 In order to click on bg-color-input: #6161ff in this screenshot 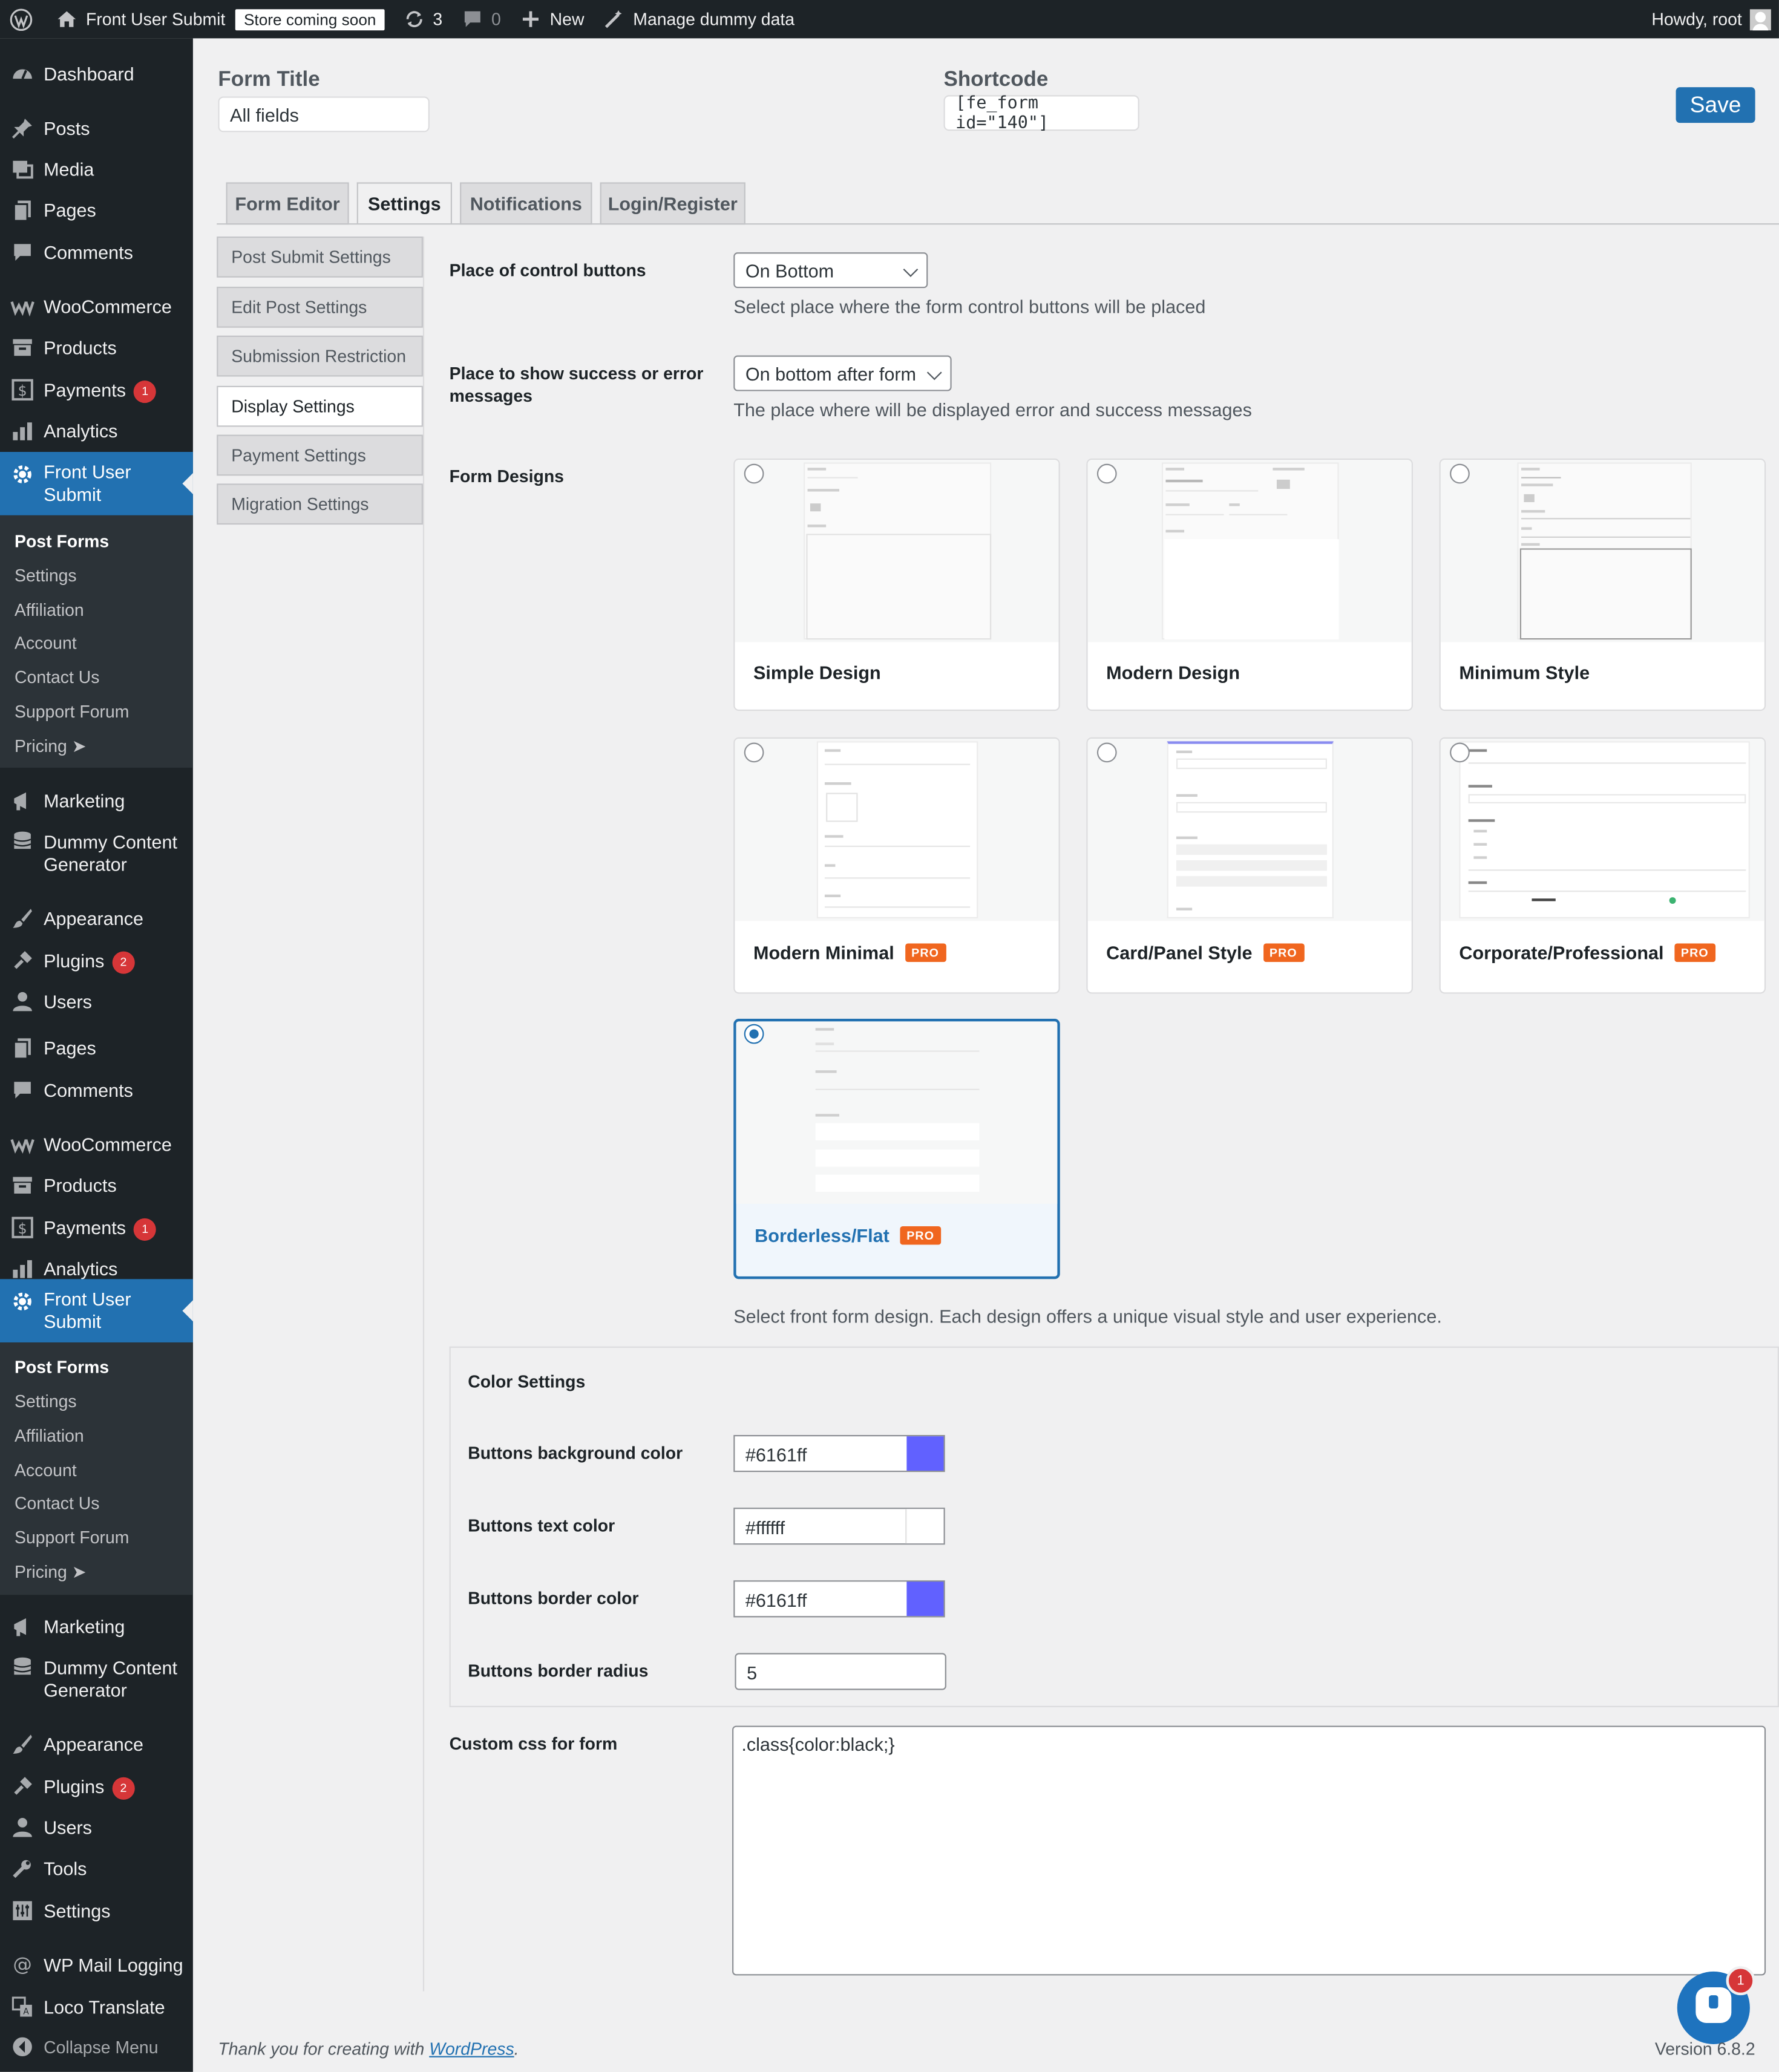, I will do `click(839, 1453)`.